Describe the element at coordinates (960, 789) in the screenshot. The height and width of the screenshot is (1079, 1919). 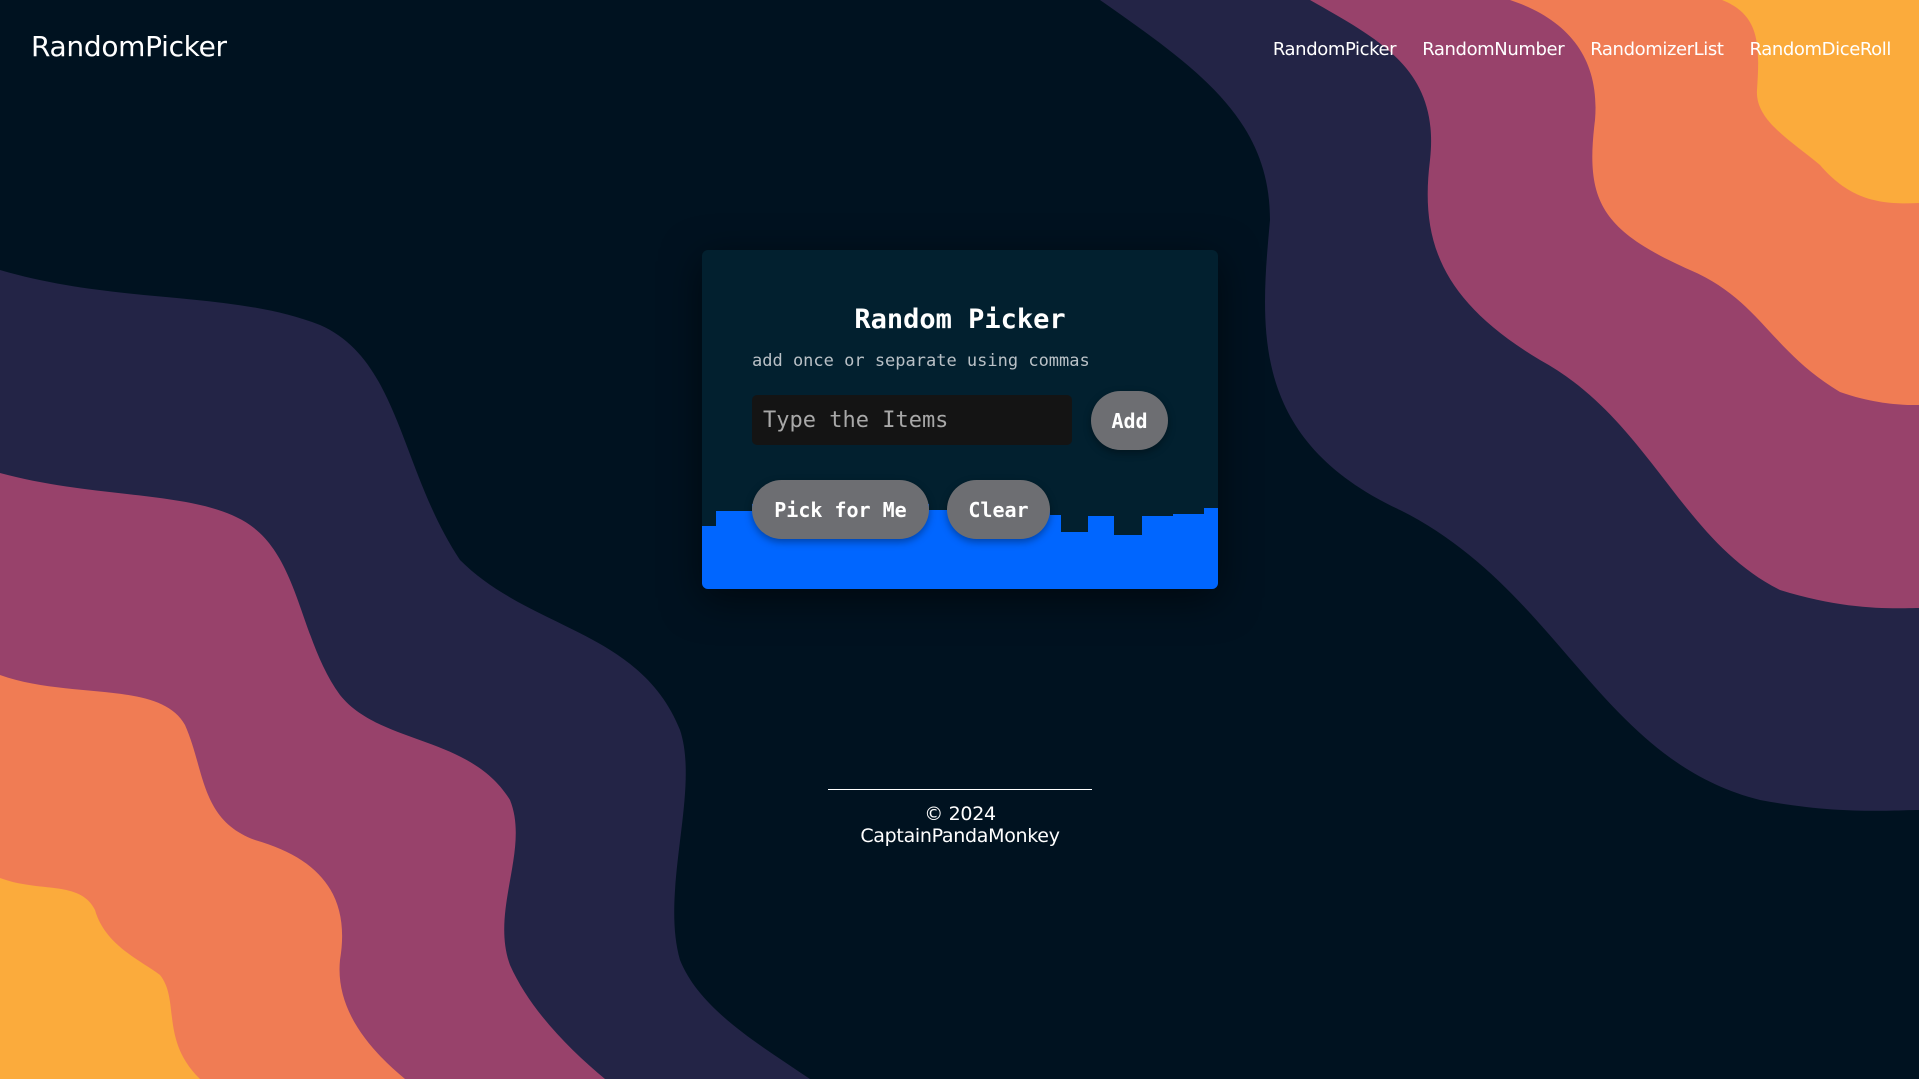
I see `footer-divider` at that location.